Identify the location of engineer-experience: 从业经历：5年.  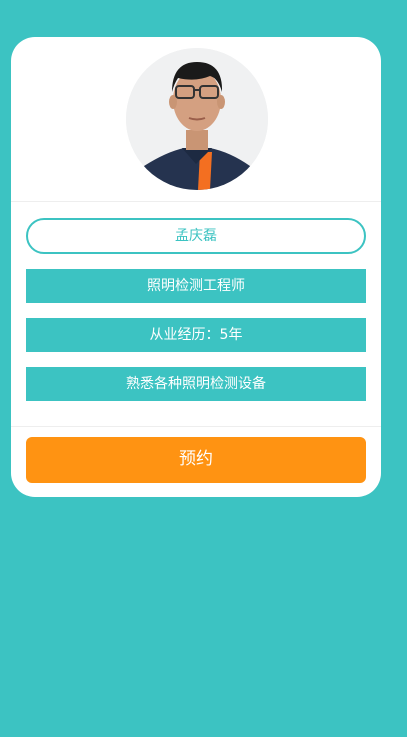
(196, 335).